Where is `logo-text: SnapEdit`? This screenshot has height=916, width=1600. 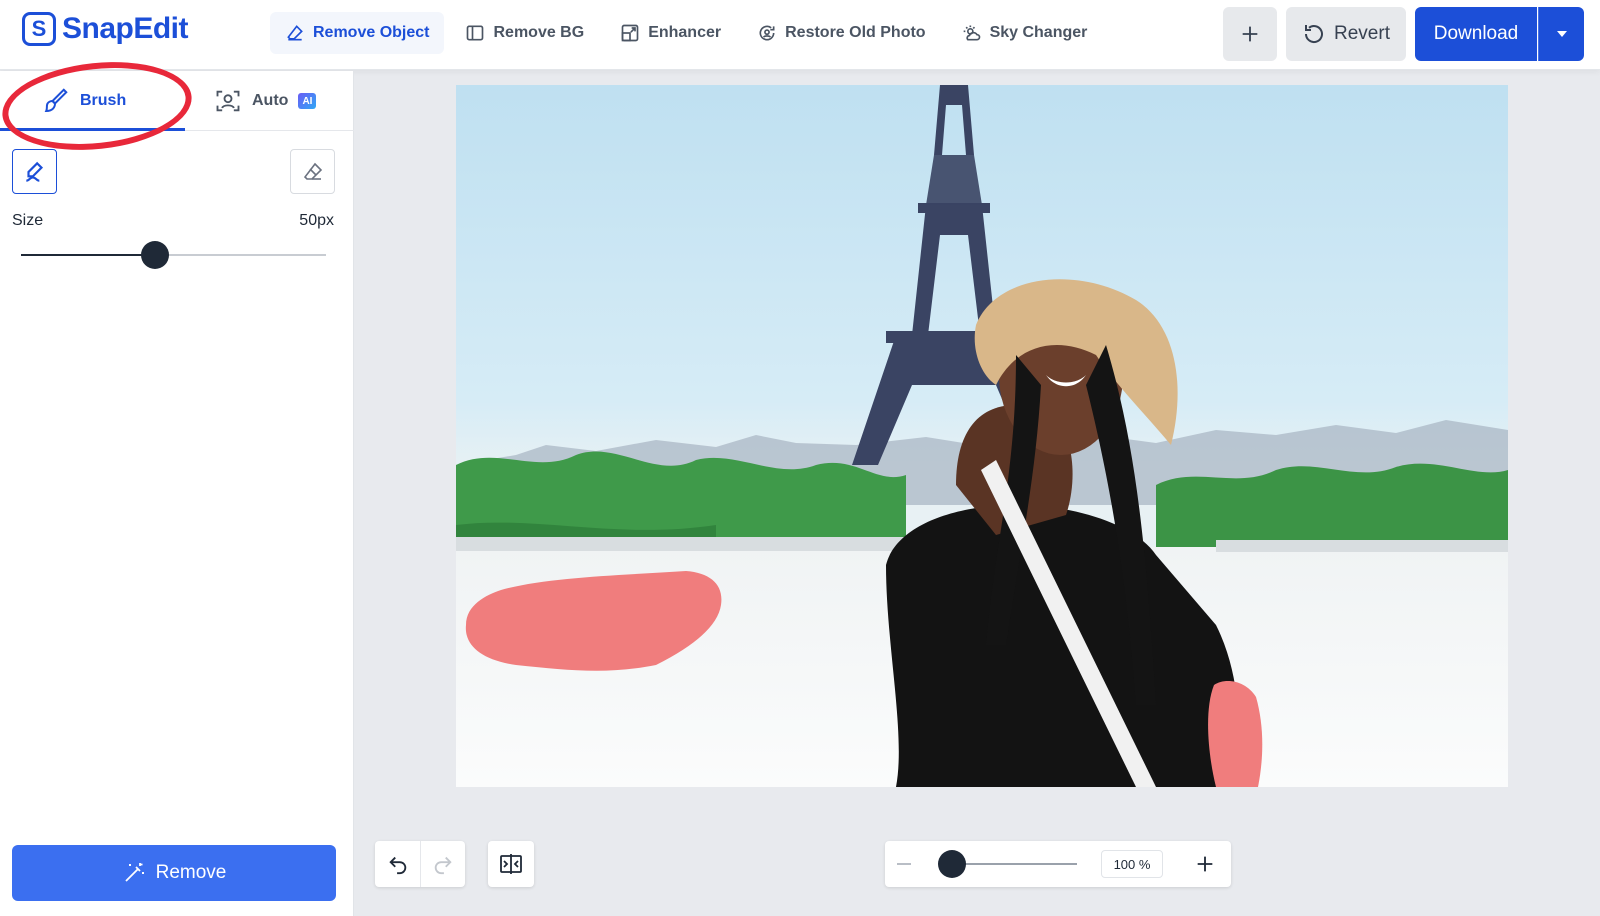
logo-text: SnapEdit is located at coordinates (125, 28).